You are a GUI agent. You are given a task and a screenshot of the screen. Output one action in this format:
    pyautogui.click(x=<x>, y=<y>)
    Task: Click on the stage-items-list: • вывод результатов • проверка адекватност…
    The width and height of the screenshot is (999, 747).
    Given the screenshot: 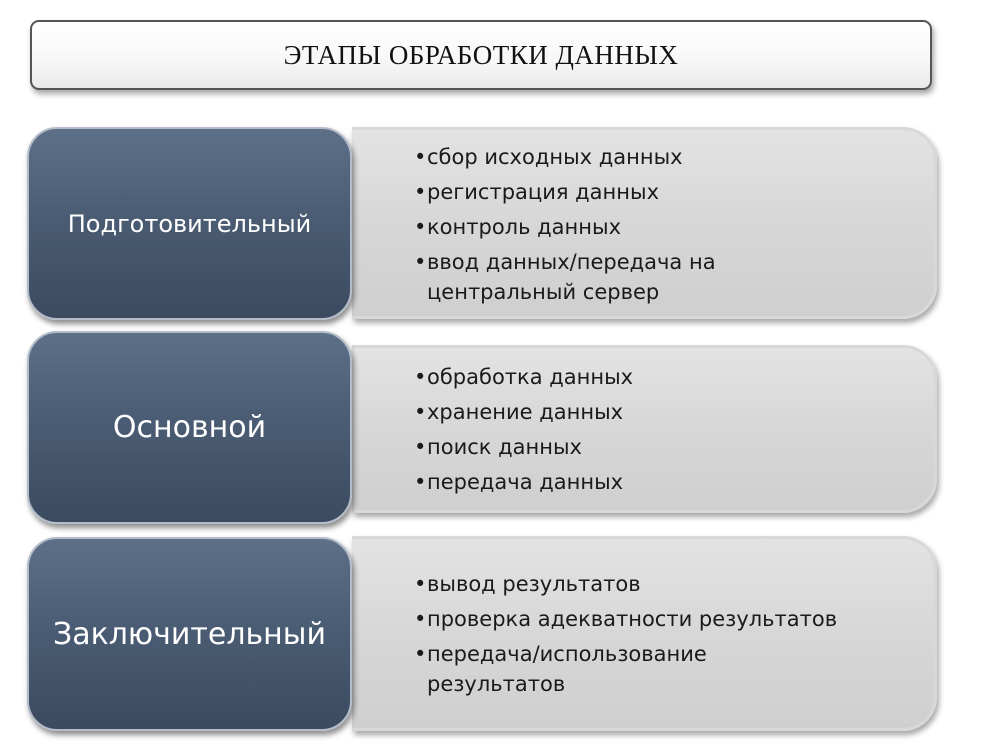 What is the action you would take?
    pyautogui.click(x=664, y=636)
    